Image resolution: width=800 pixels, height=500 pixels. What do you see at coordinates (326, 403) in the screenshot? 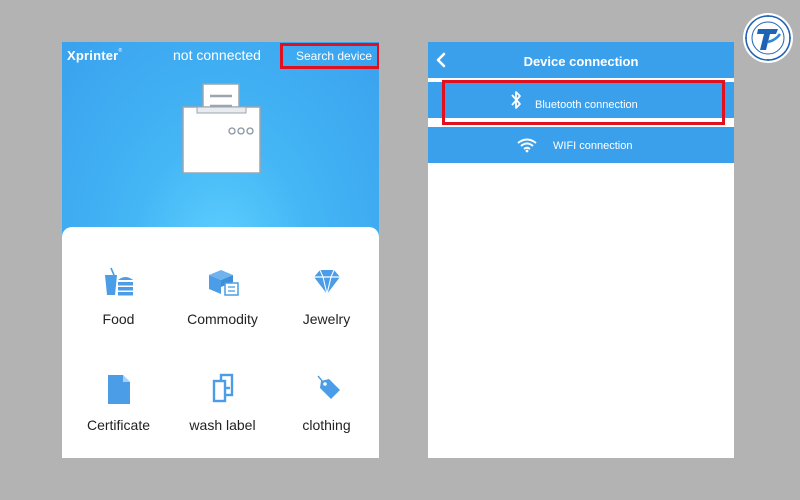
I see `category-clothing: clothing` at bounding box center [326, 403].